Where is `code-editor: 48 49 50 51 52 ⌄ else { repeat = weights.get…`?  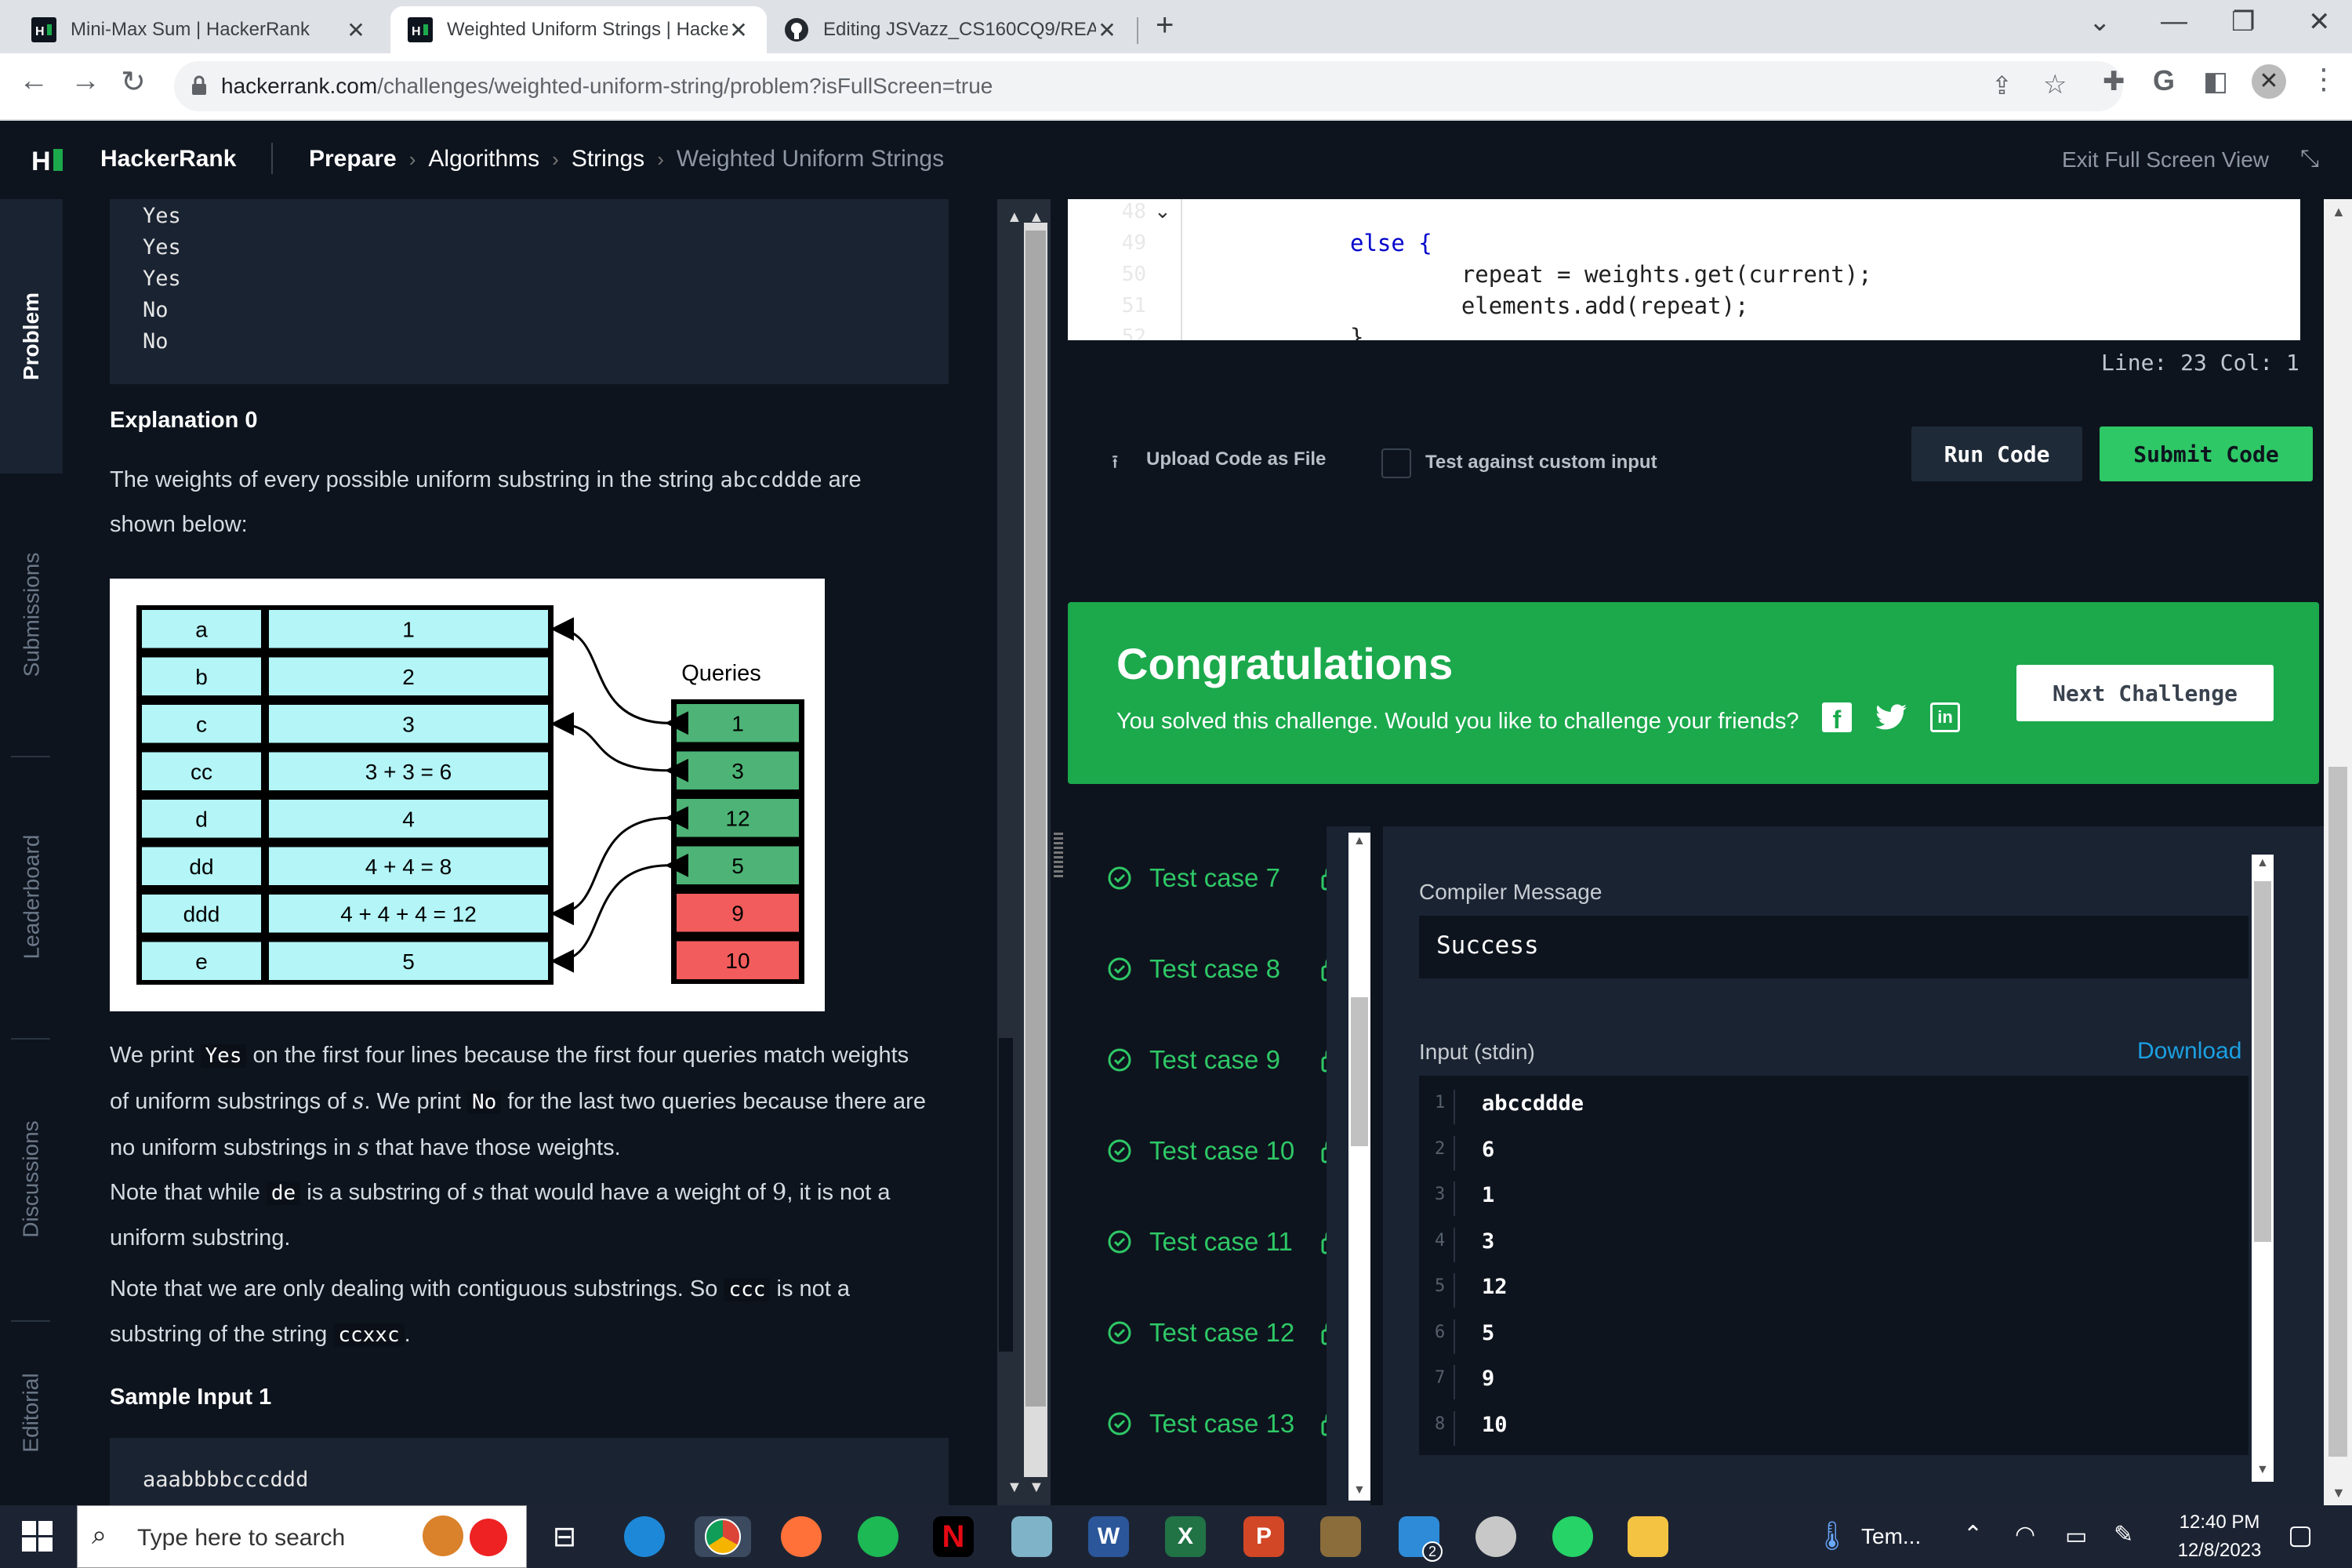 code-editor: 48 49 50 51 52 ⌄ else { repeat = weights.get… is located at coordinates (1684, 269).